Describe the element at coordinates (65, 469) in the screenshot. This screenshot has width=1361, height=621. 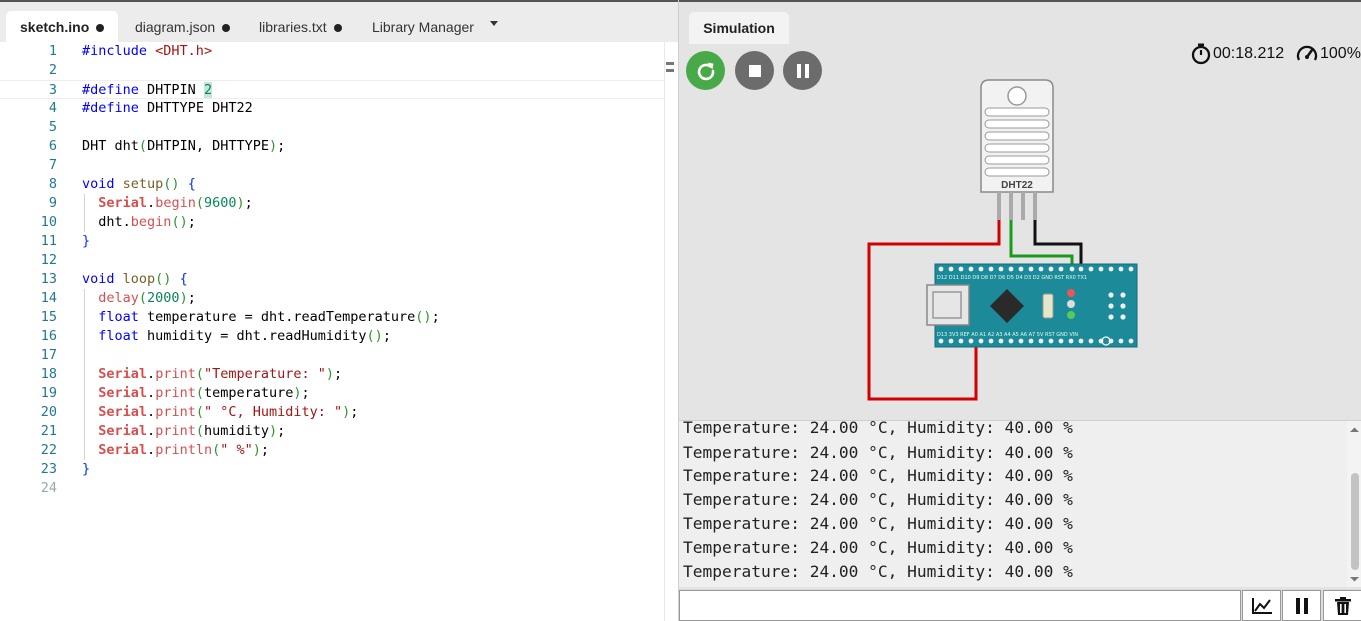
I see `code-line: 23}` at that location.